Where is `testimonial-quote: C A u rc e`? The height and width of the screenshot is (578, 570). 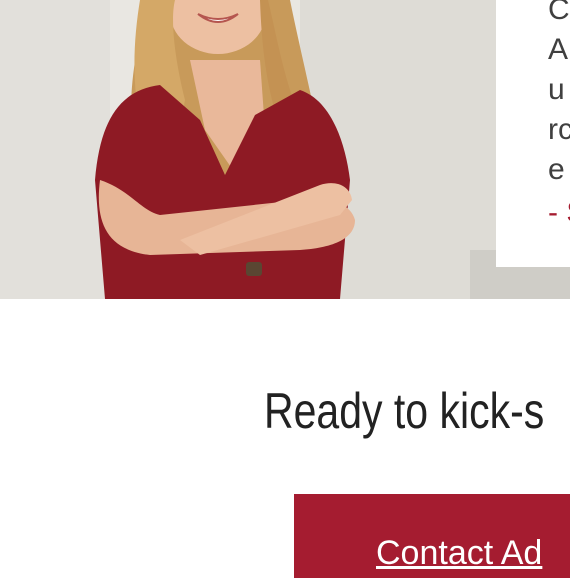
testimonial-quote: C A u rc e is located at coordinates (559, 95).